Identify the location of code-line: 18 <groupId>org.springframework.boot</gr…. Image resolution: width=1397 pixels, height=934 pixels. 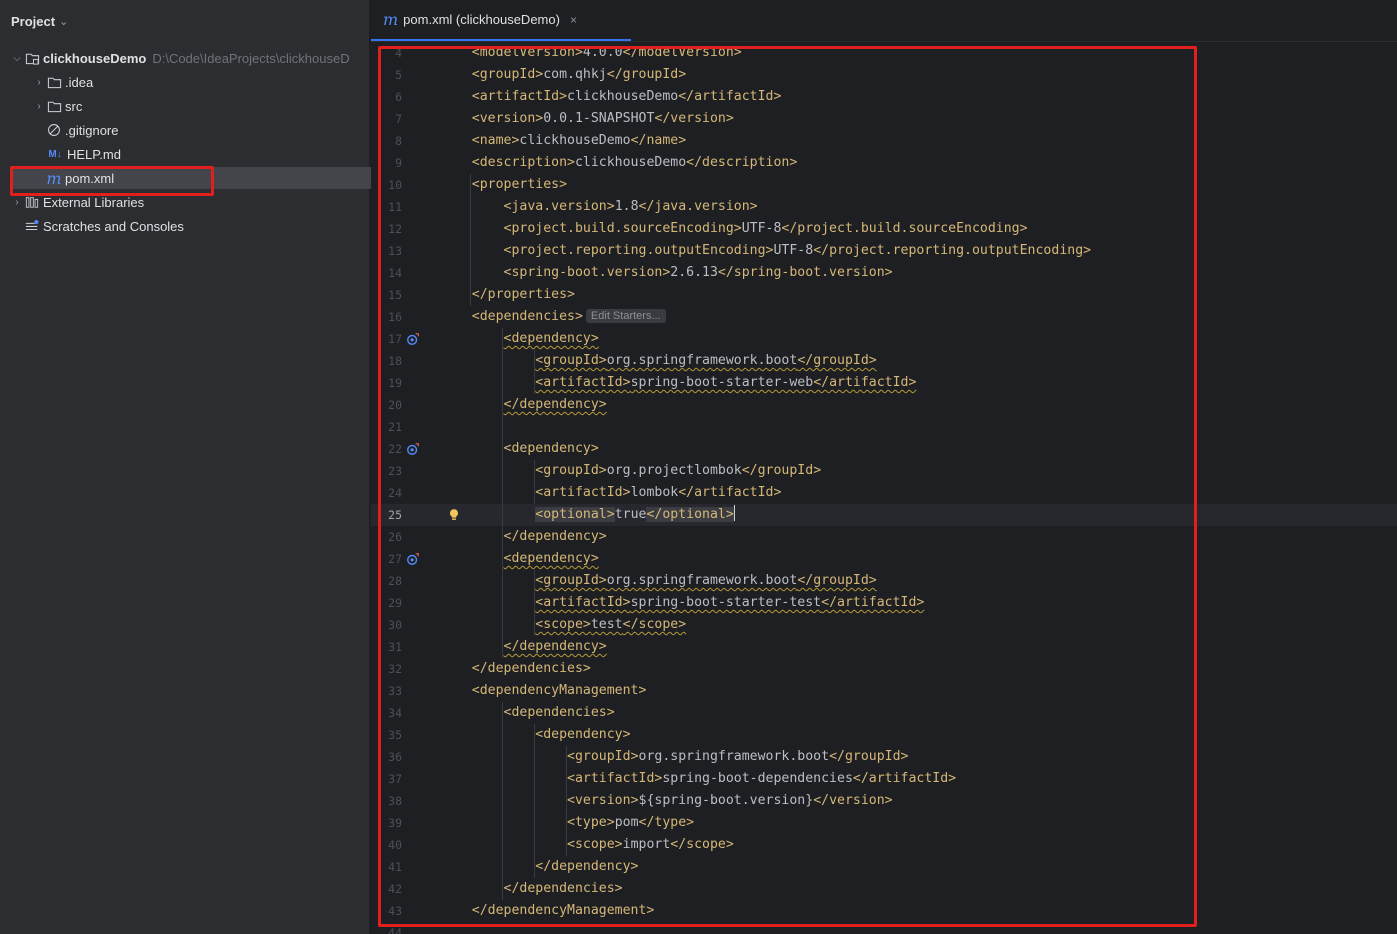
(884, 361).